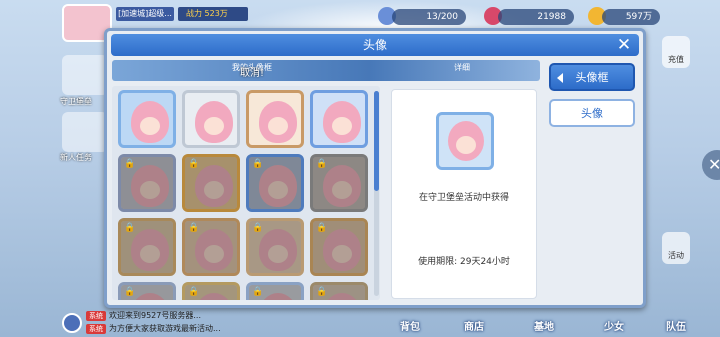 This screenshot has width=720, height=337. I want to click on nav-bag: 背包, so click(410, 324).